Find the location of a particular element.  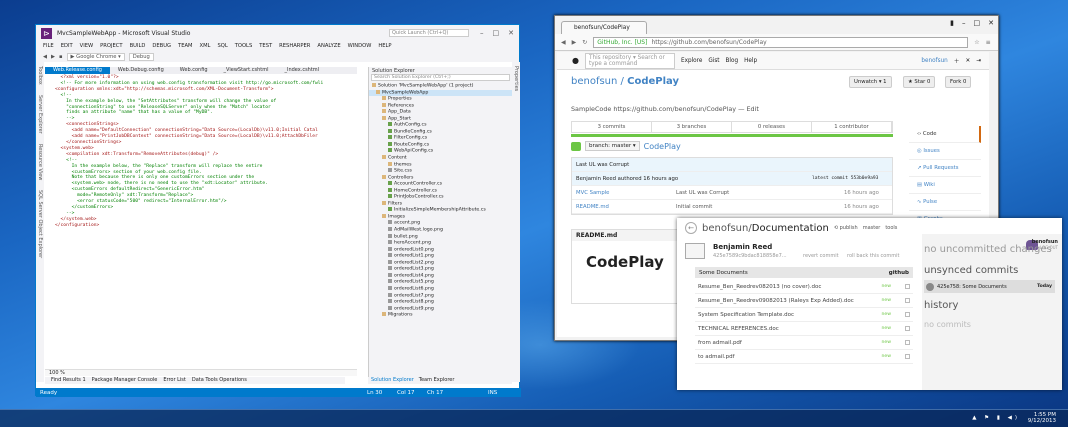

file-message: Last UL was Corrupt is located at coordinates (702, 193).